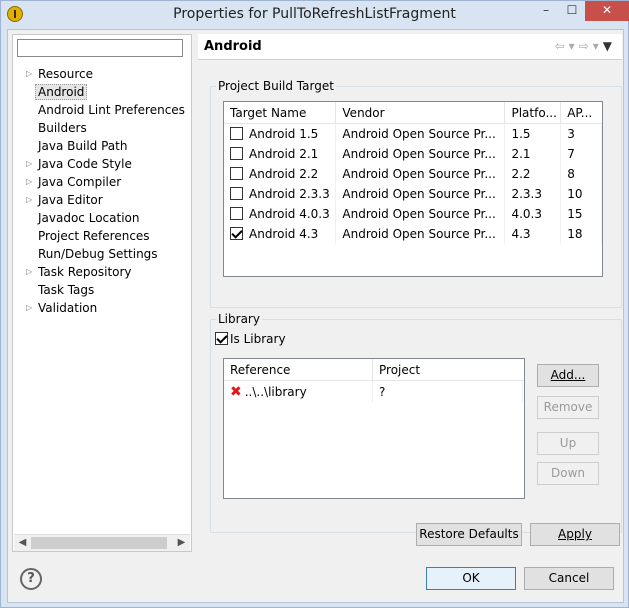 The height and width of the screenshot is (608, 629). What do you see at coordinates (568, 443) in the screenshot?
I see `up-button: Up` at bounding box center [568, 443].